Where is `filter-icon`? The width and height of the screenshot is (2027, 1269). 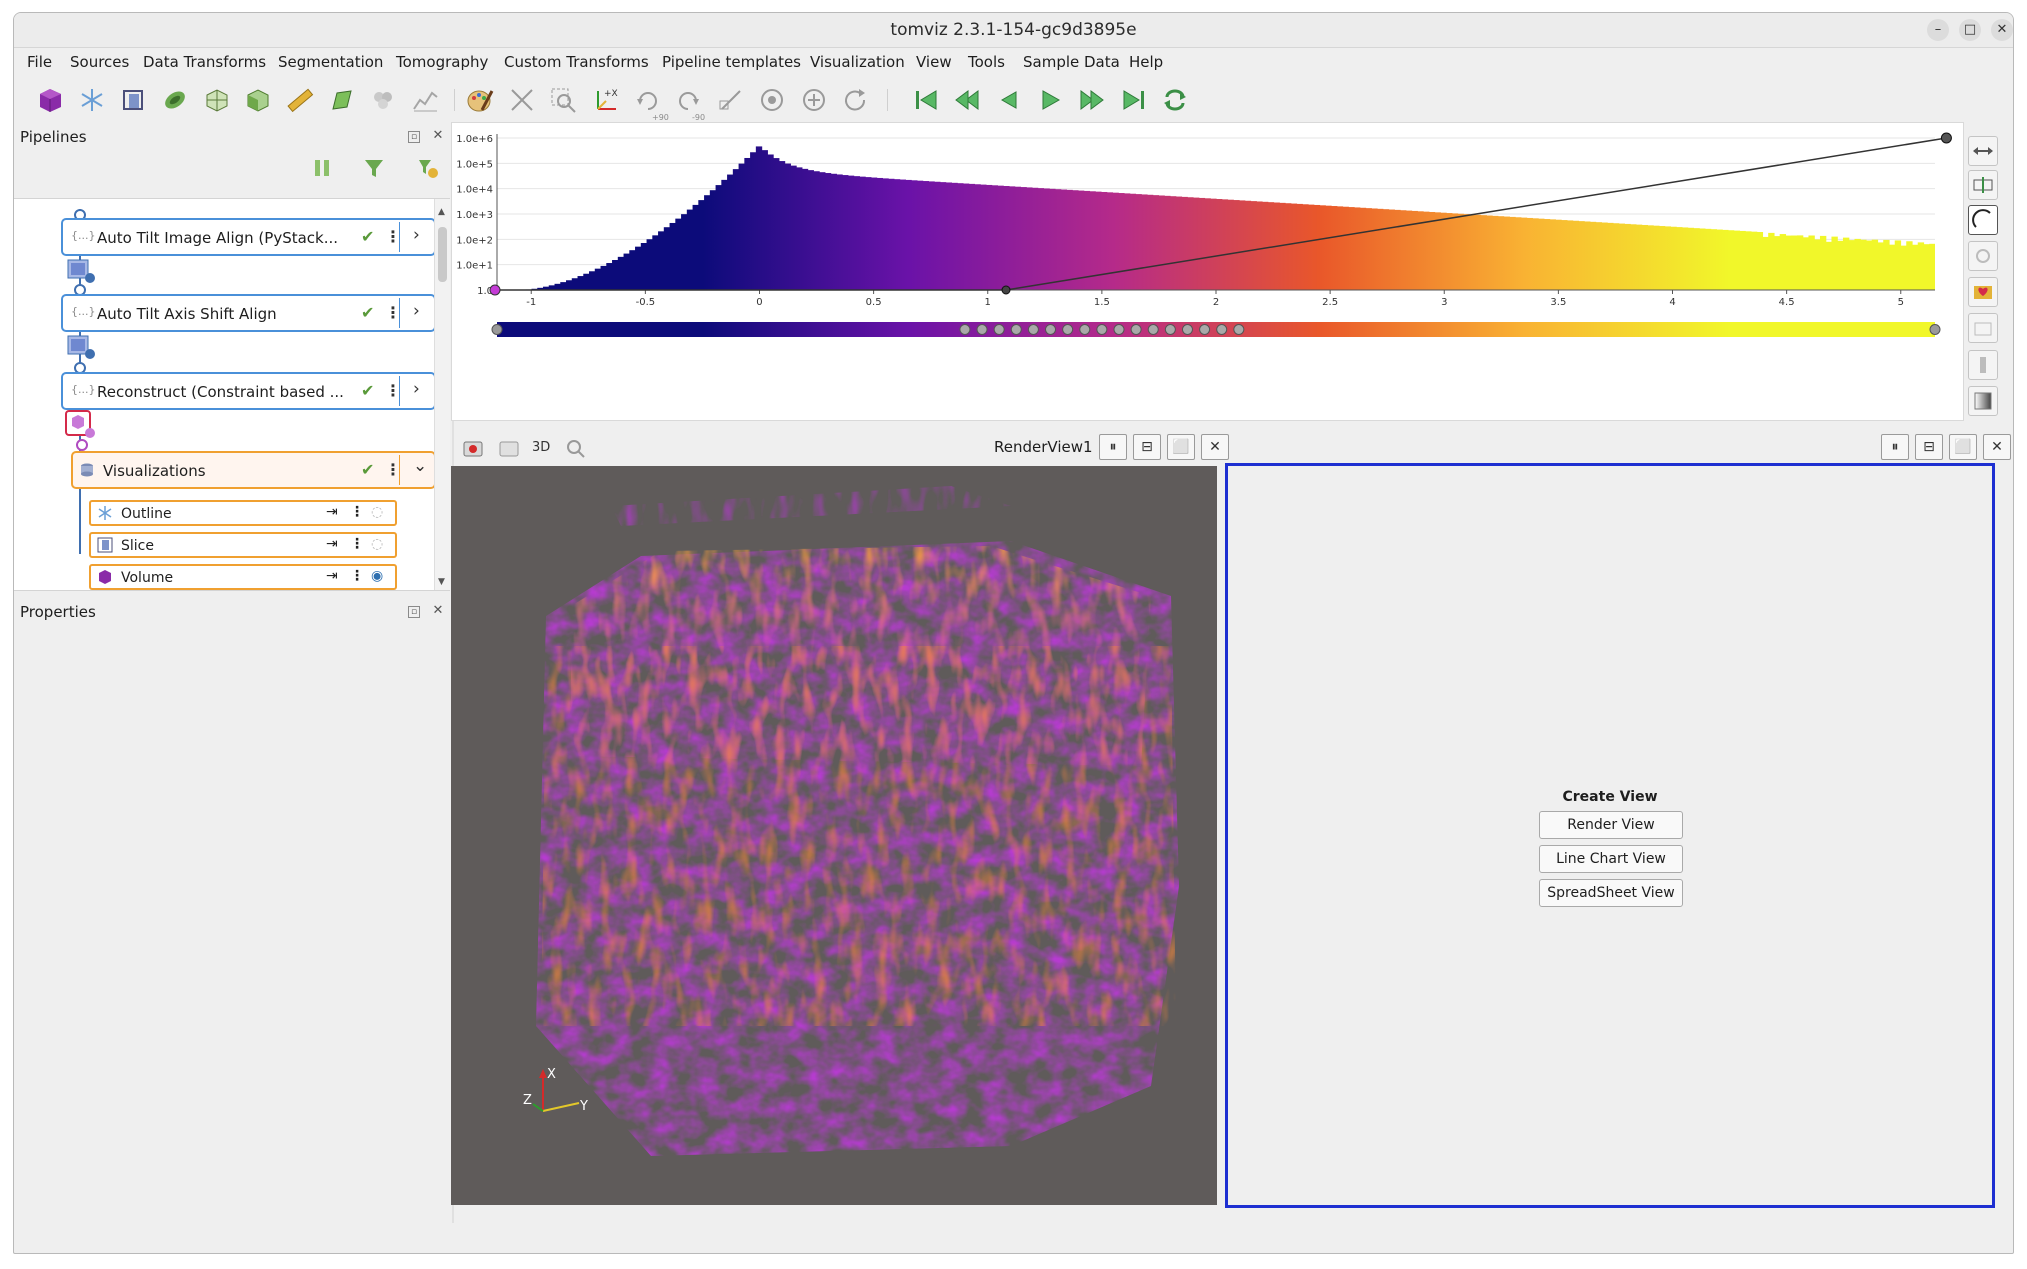 filter-icon is located at coordinates (374, 168).